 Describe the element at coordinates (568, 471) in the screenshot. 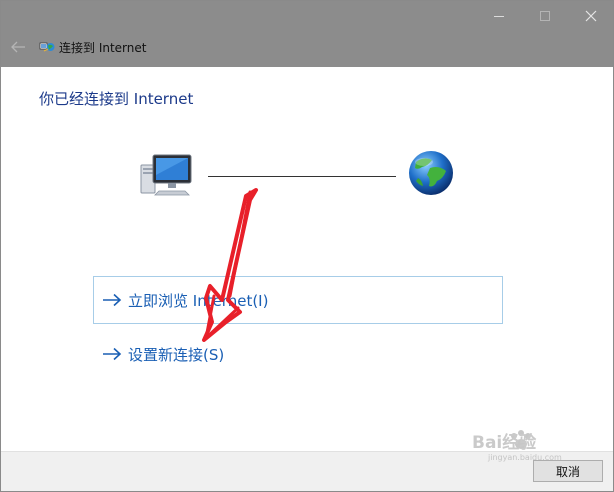

I see `cancel-button: 取消` at that location.